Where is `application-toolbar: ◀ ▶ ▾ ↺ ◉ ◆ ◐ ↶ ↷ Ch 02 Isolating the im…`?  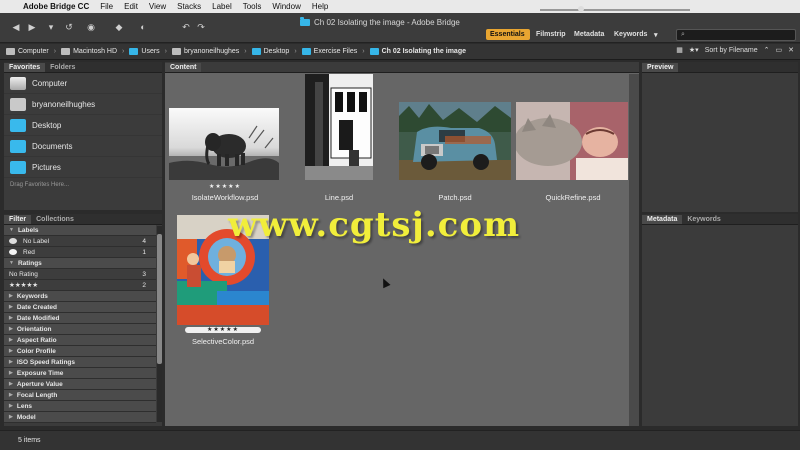
application-toolbar: ◀ ▶ ▾ ↺ ◉ ◆ ◐ ↶ ↷ Ch 02 Isolating the im… is located at coordinates (400, 28).